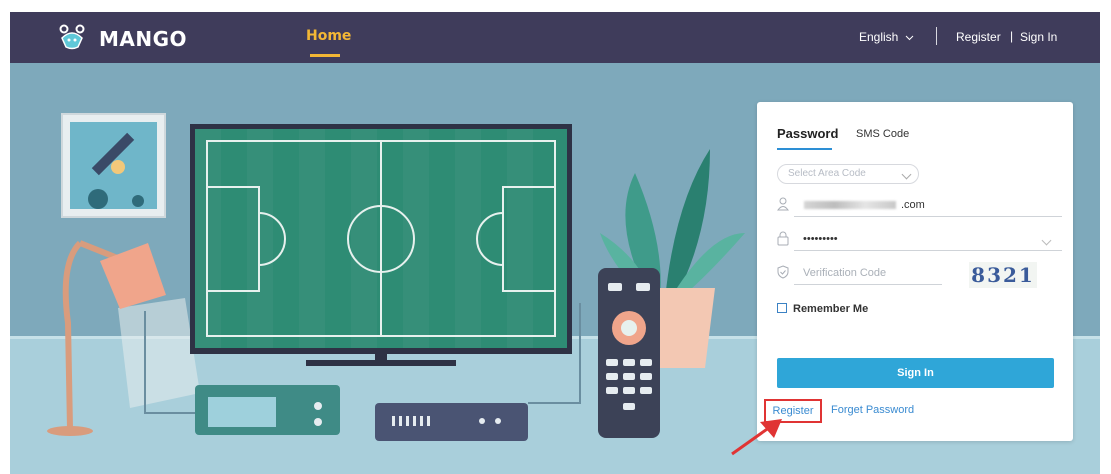 This screenshot has height=474, width=1111. I want to click on active-tab-indicator, so click(804, 149).